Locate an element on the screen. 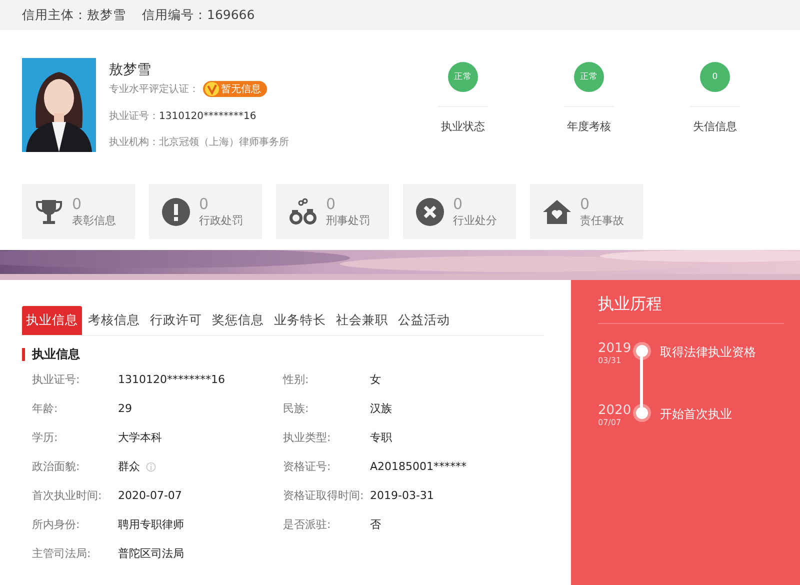 The height and width of the screenshot is (585, 800). org-name: 北京冠领（上海）律师事务所 is located at coordinates (224, 142).